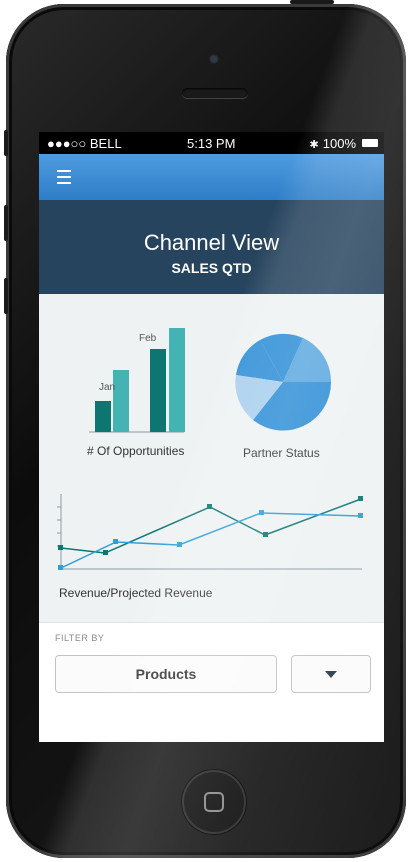 Image resolution: width=412 pixels, height=862 pixels. Describe the element at coordinates (80, 638) in the screenshot. I see `filter-label: FILTER BY` at that location.